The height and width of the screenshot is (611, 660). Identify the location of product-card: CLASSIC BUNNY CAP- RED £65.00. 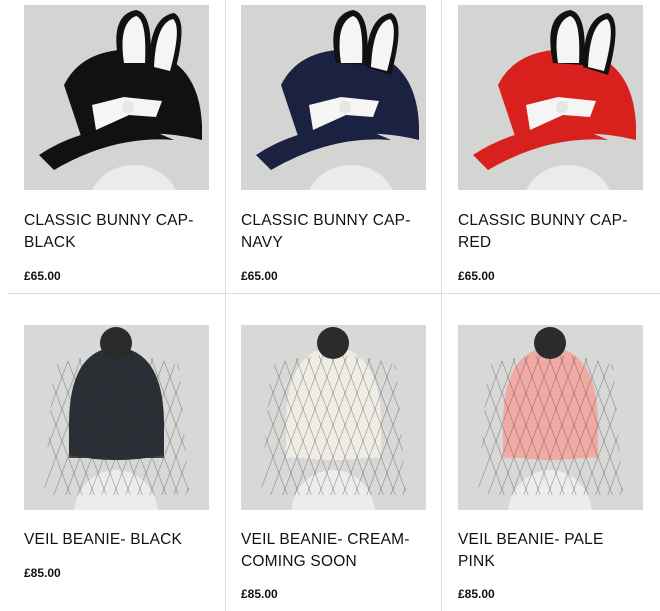
(550, 144).